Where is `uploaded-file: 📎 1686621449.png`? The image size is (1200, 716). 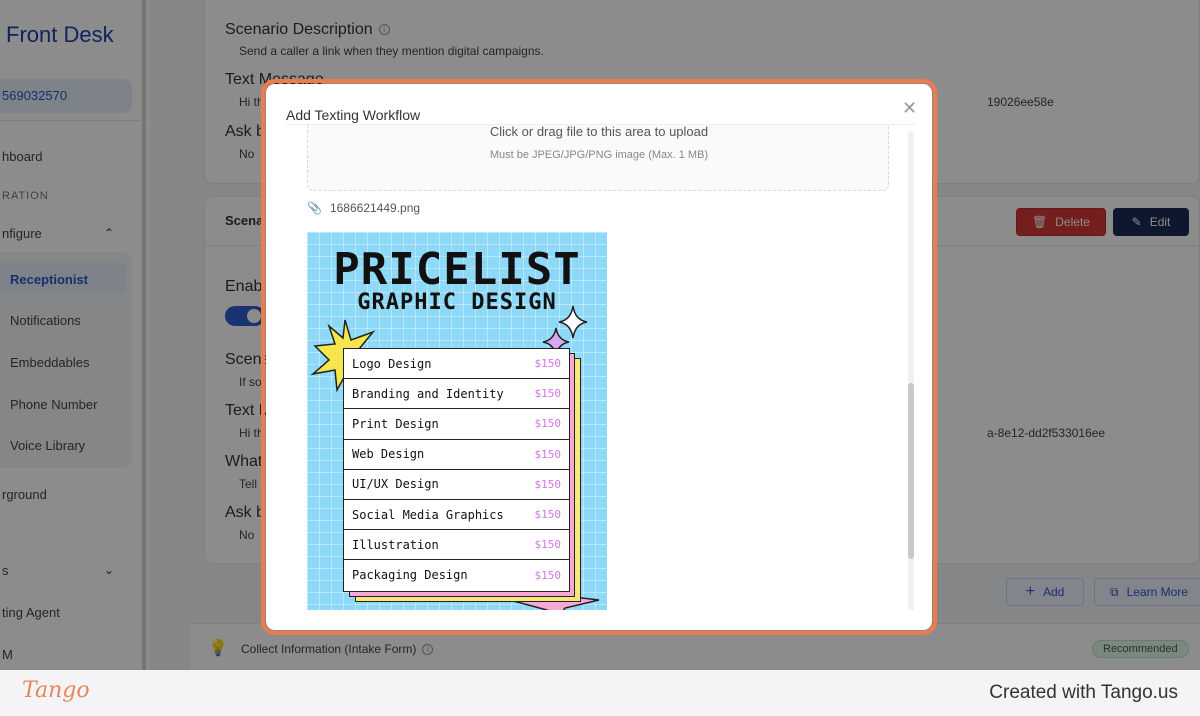 uploaded-file: 📎 1686621449.png is located at coordinates (363, 208).